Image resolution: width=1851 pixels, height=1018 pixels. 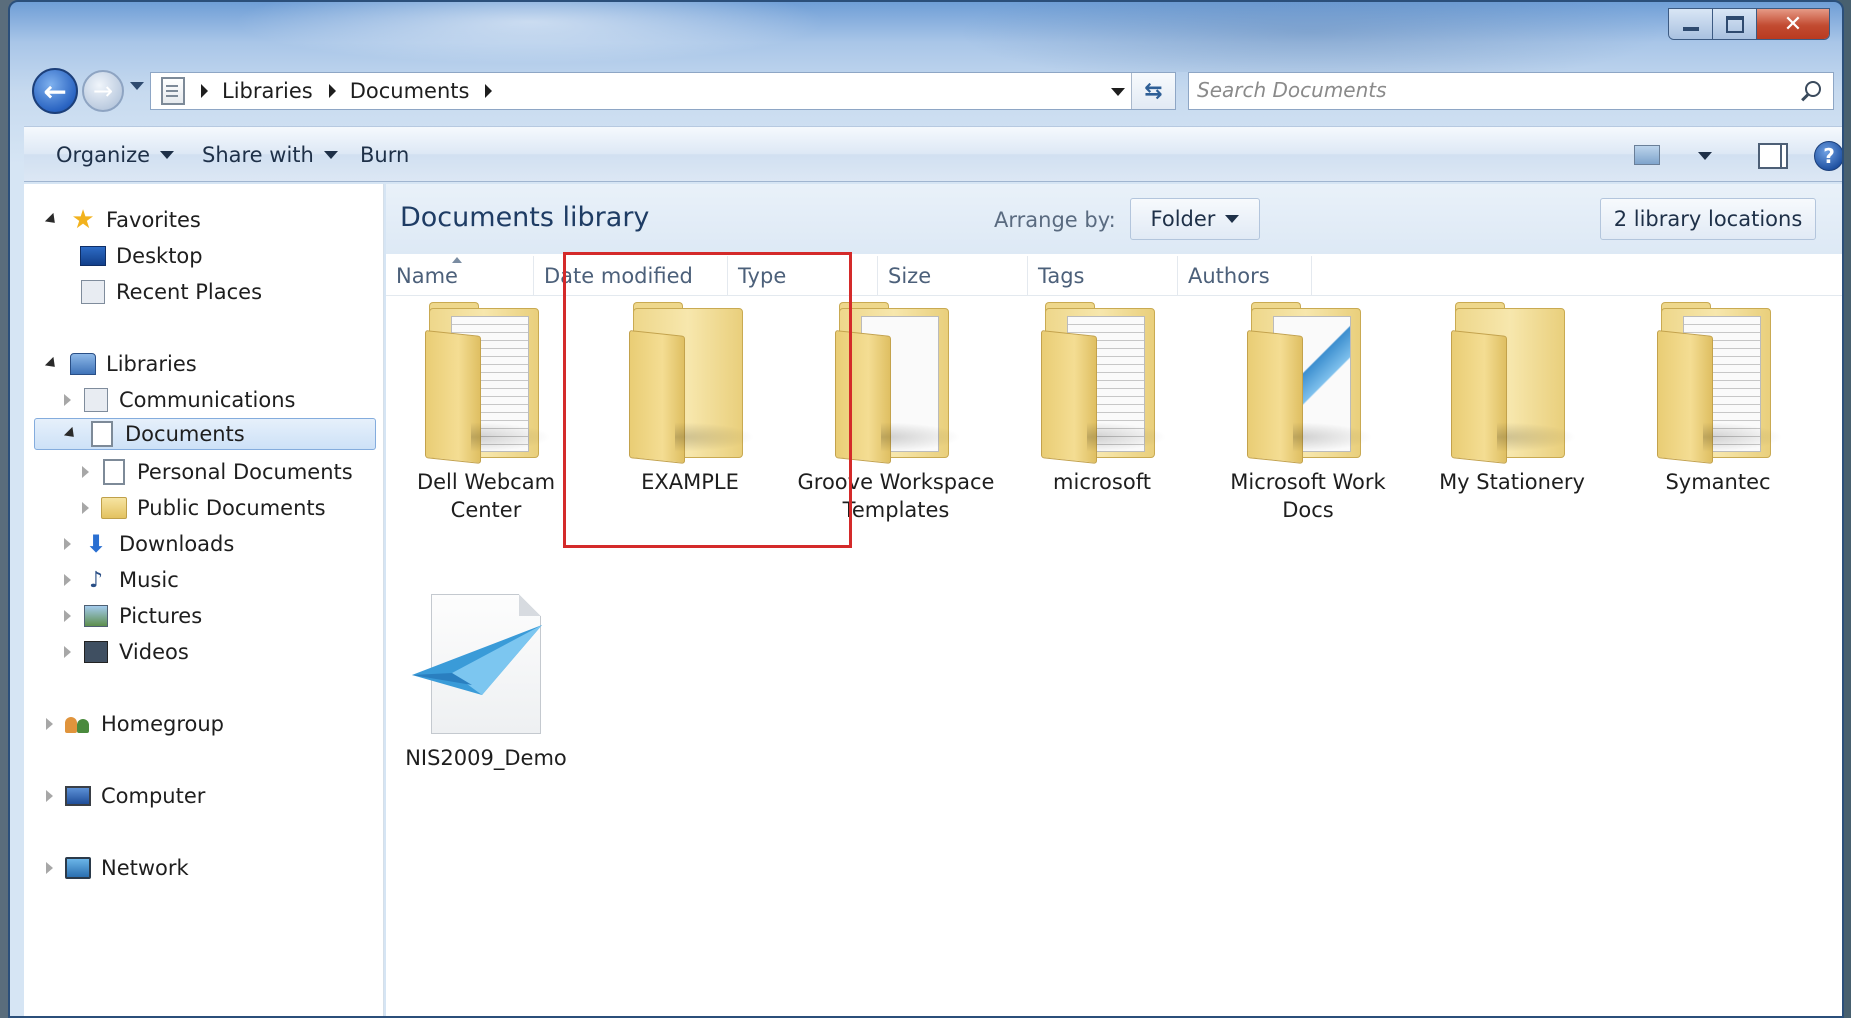 What do you see at coordinates (93, 256) in the screenshot?
I see `desktop-icon` at bounding box center [93, 256].